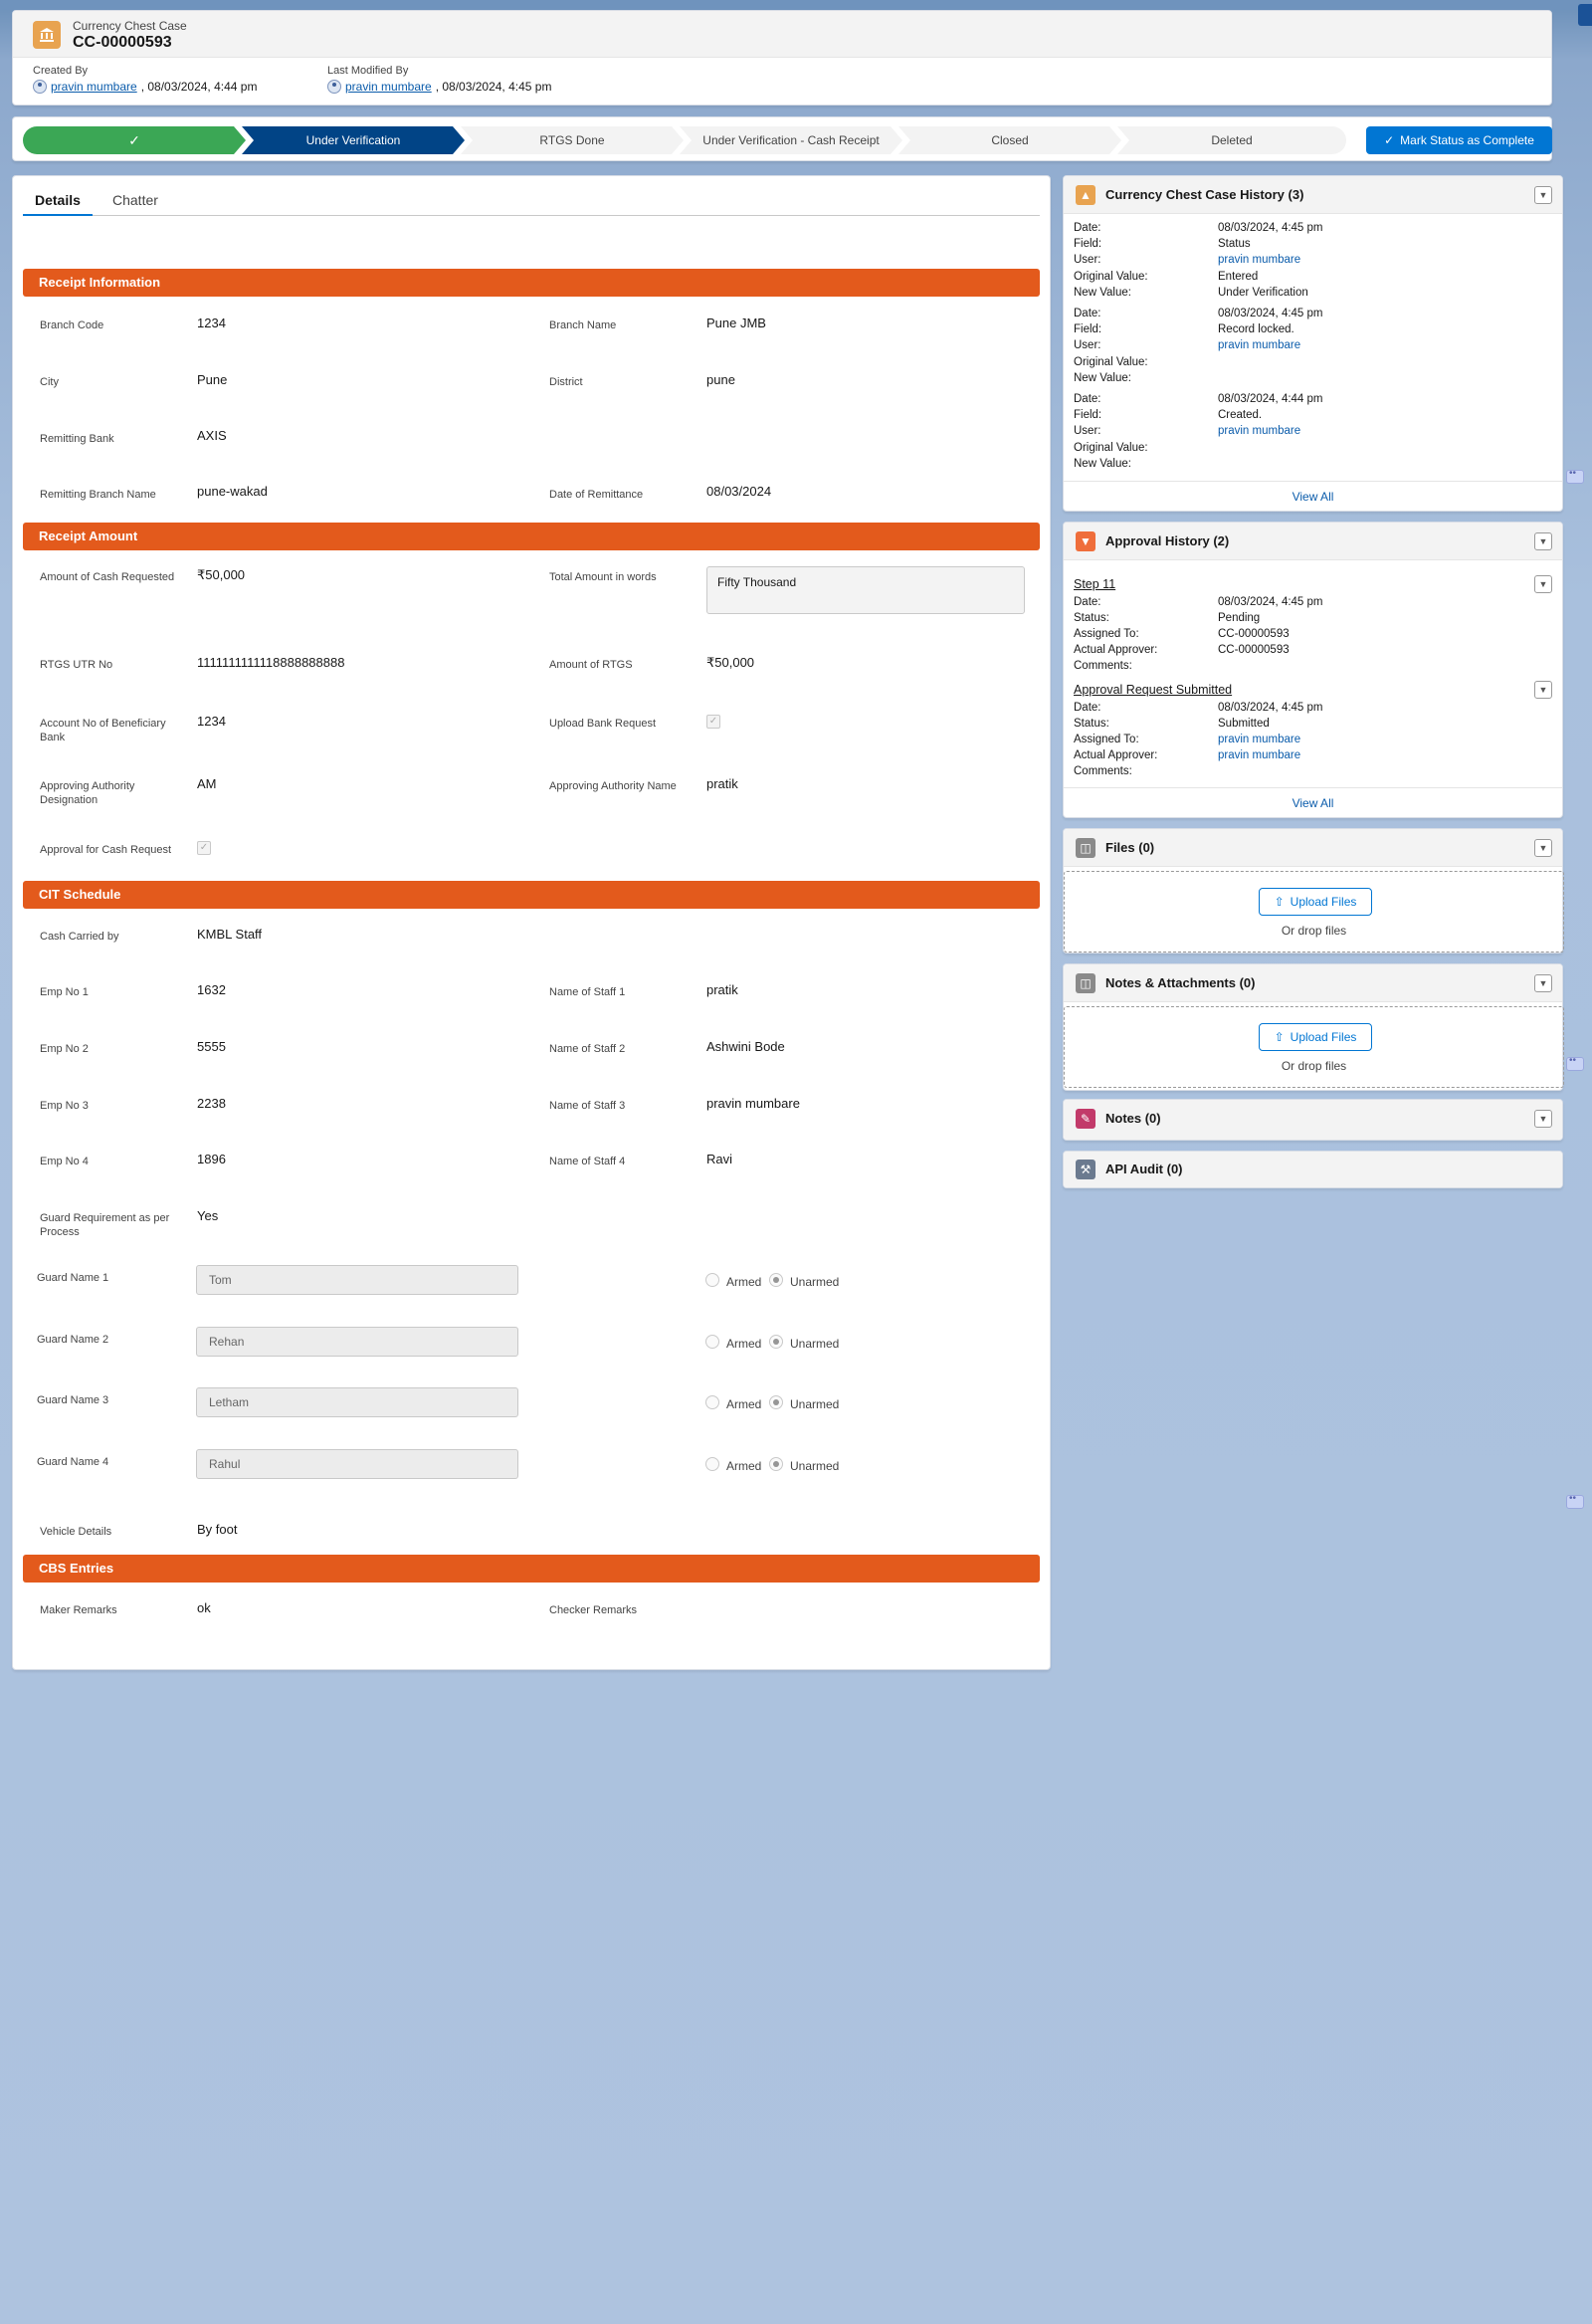 The width and height of the screenshot is (1592, 2324). I want to click on files-icon: ◫, so click(1085, 848).